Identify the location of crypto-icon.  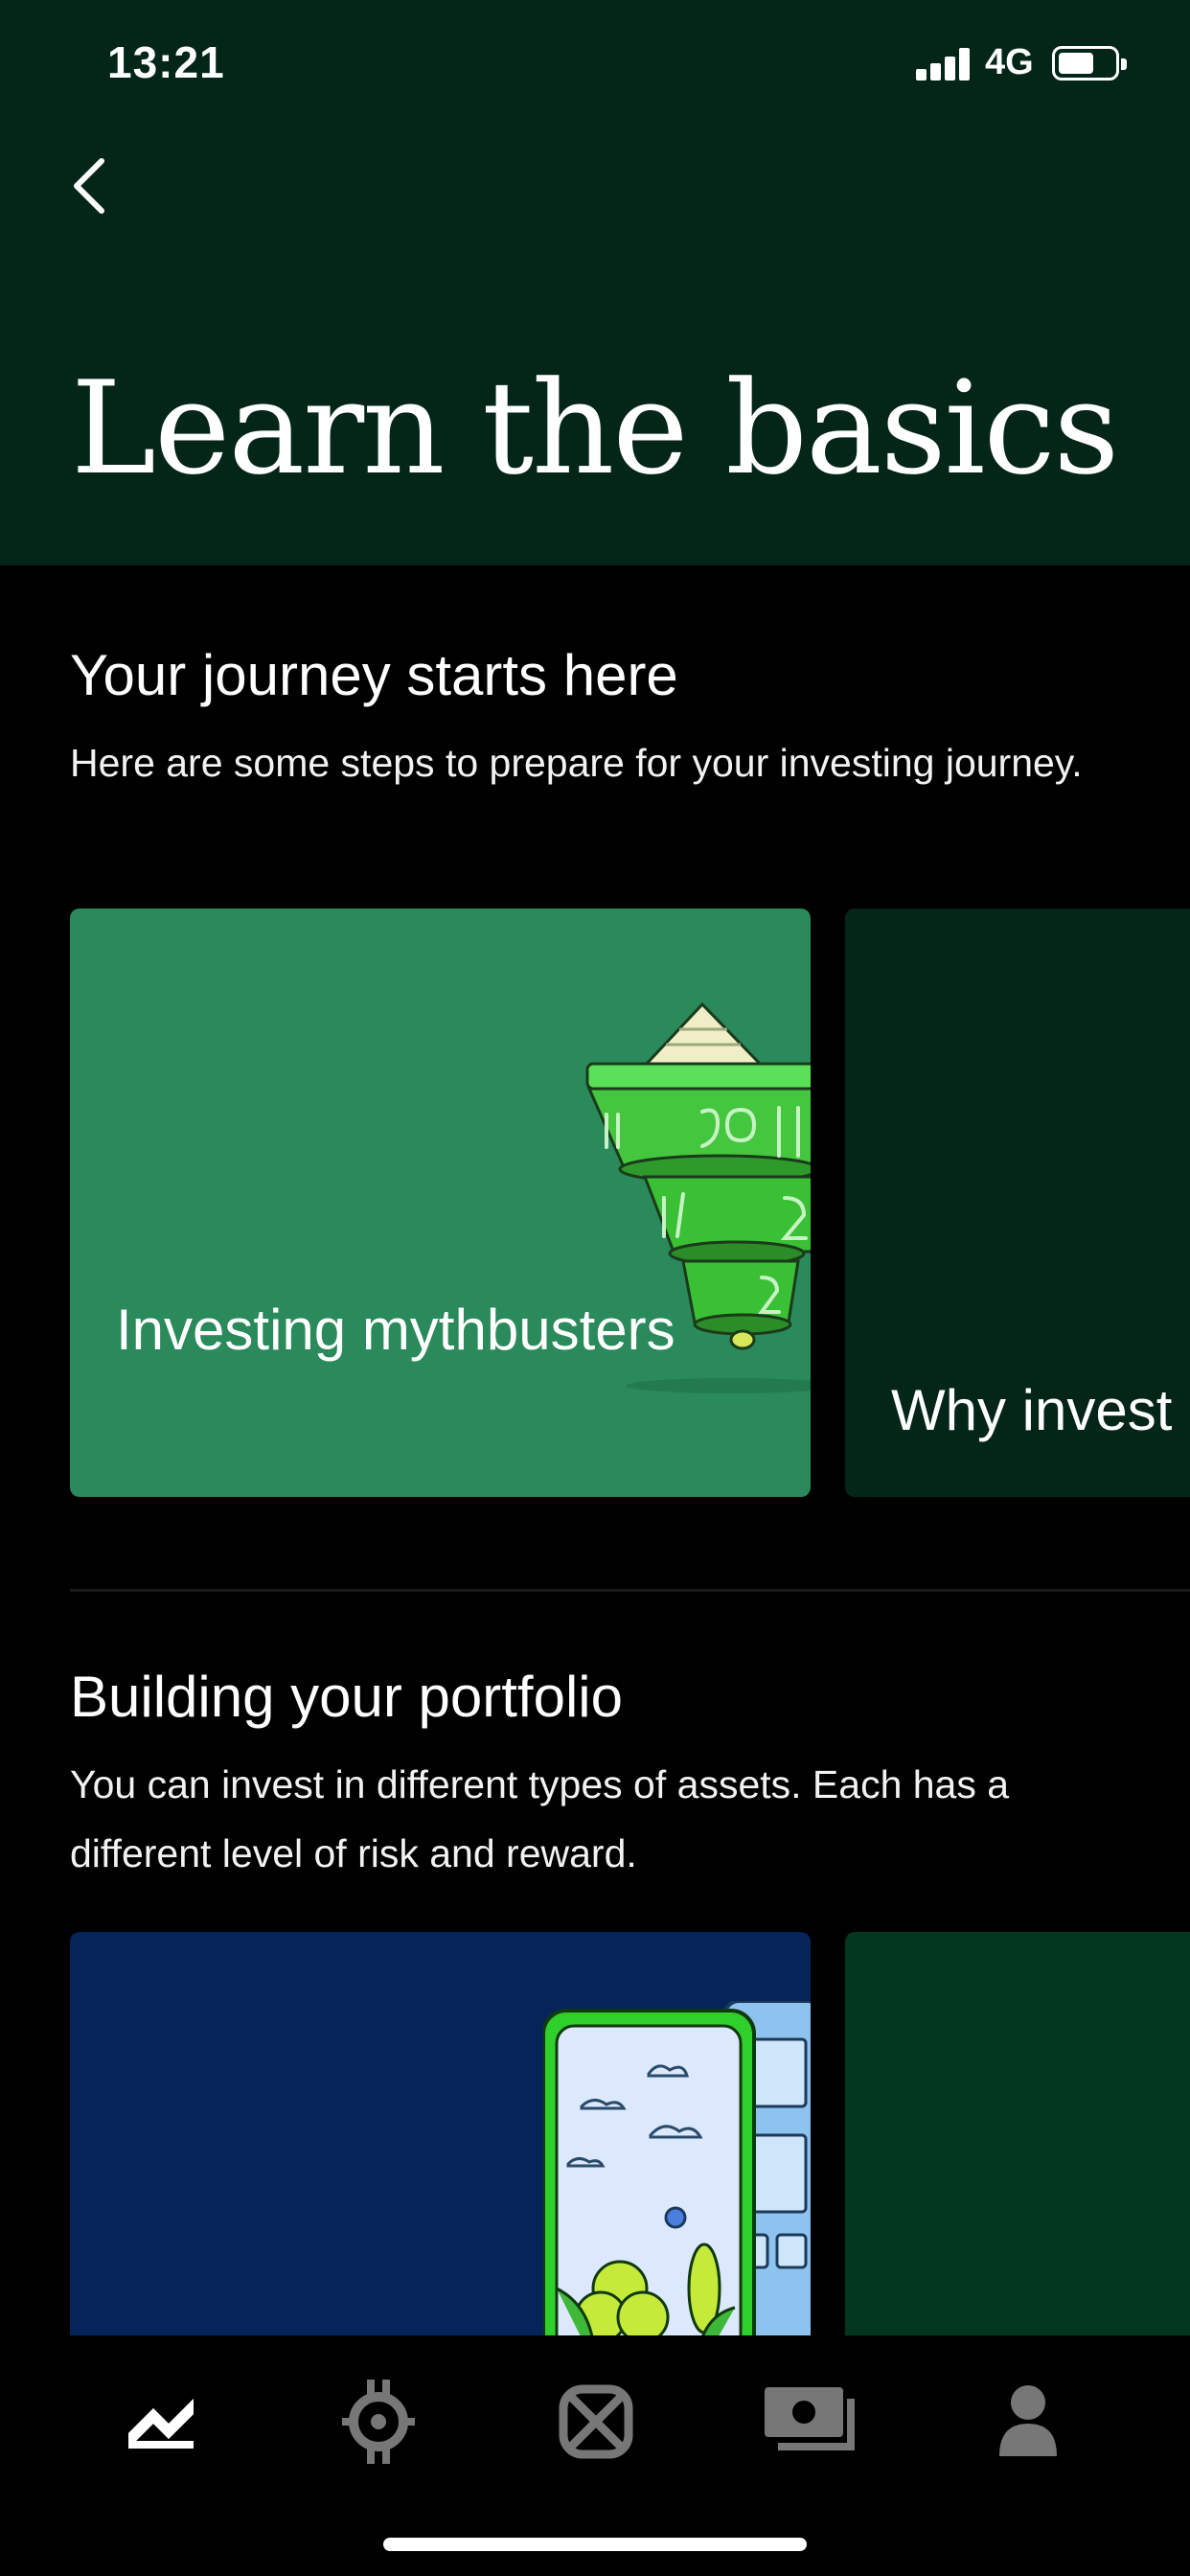
(379, 2422).